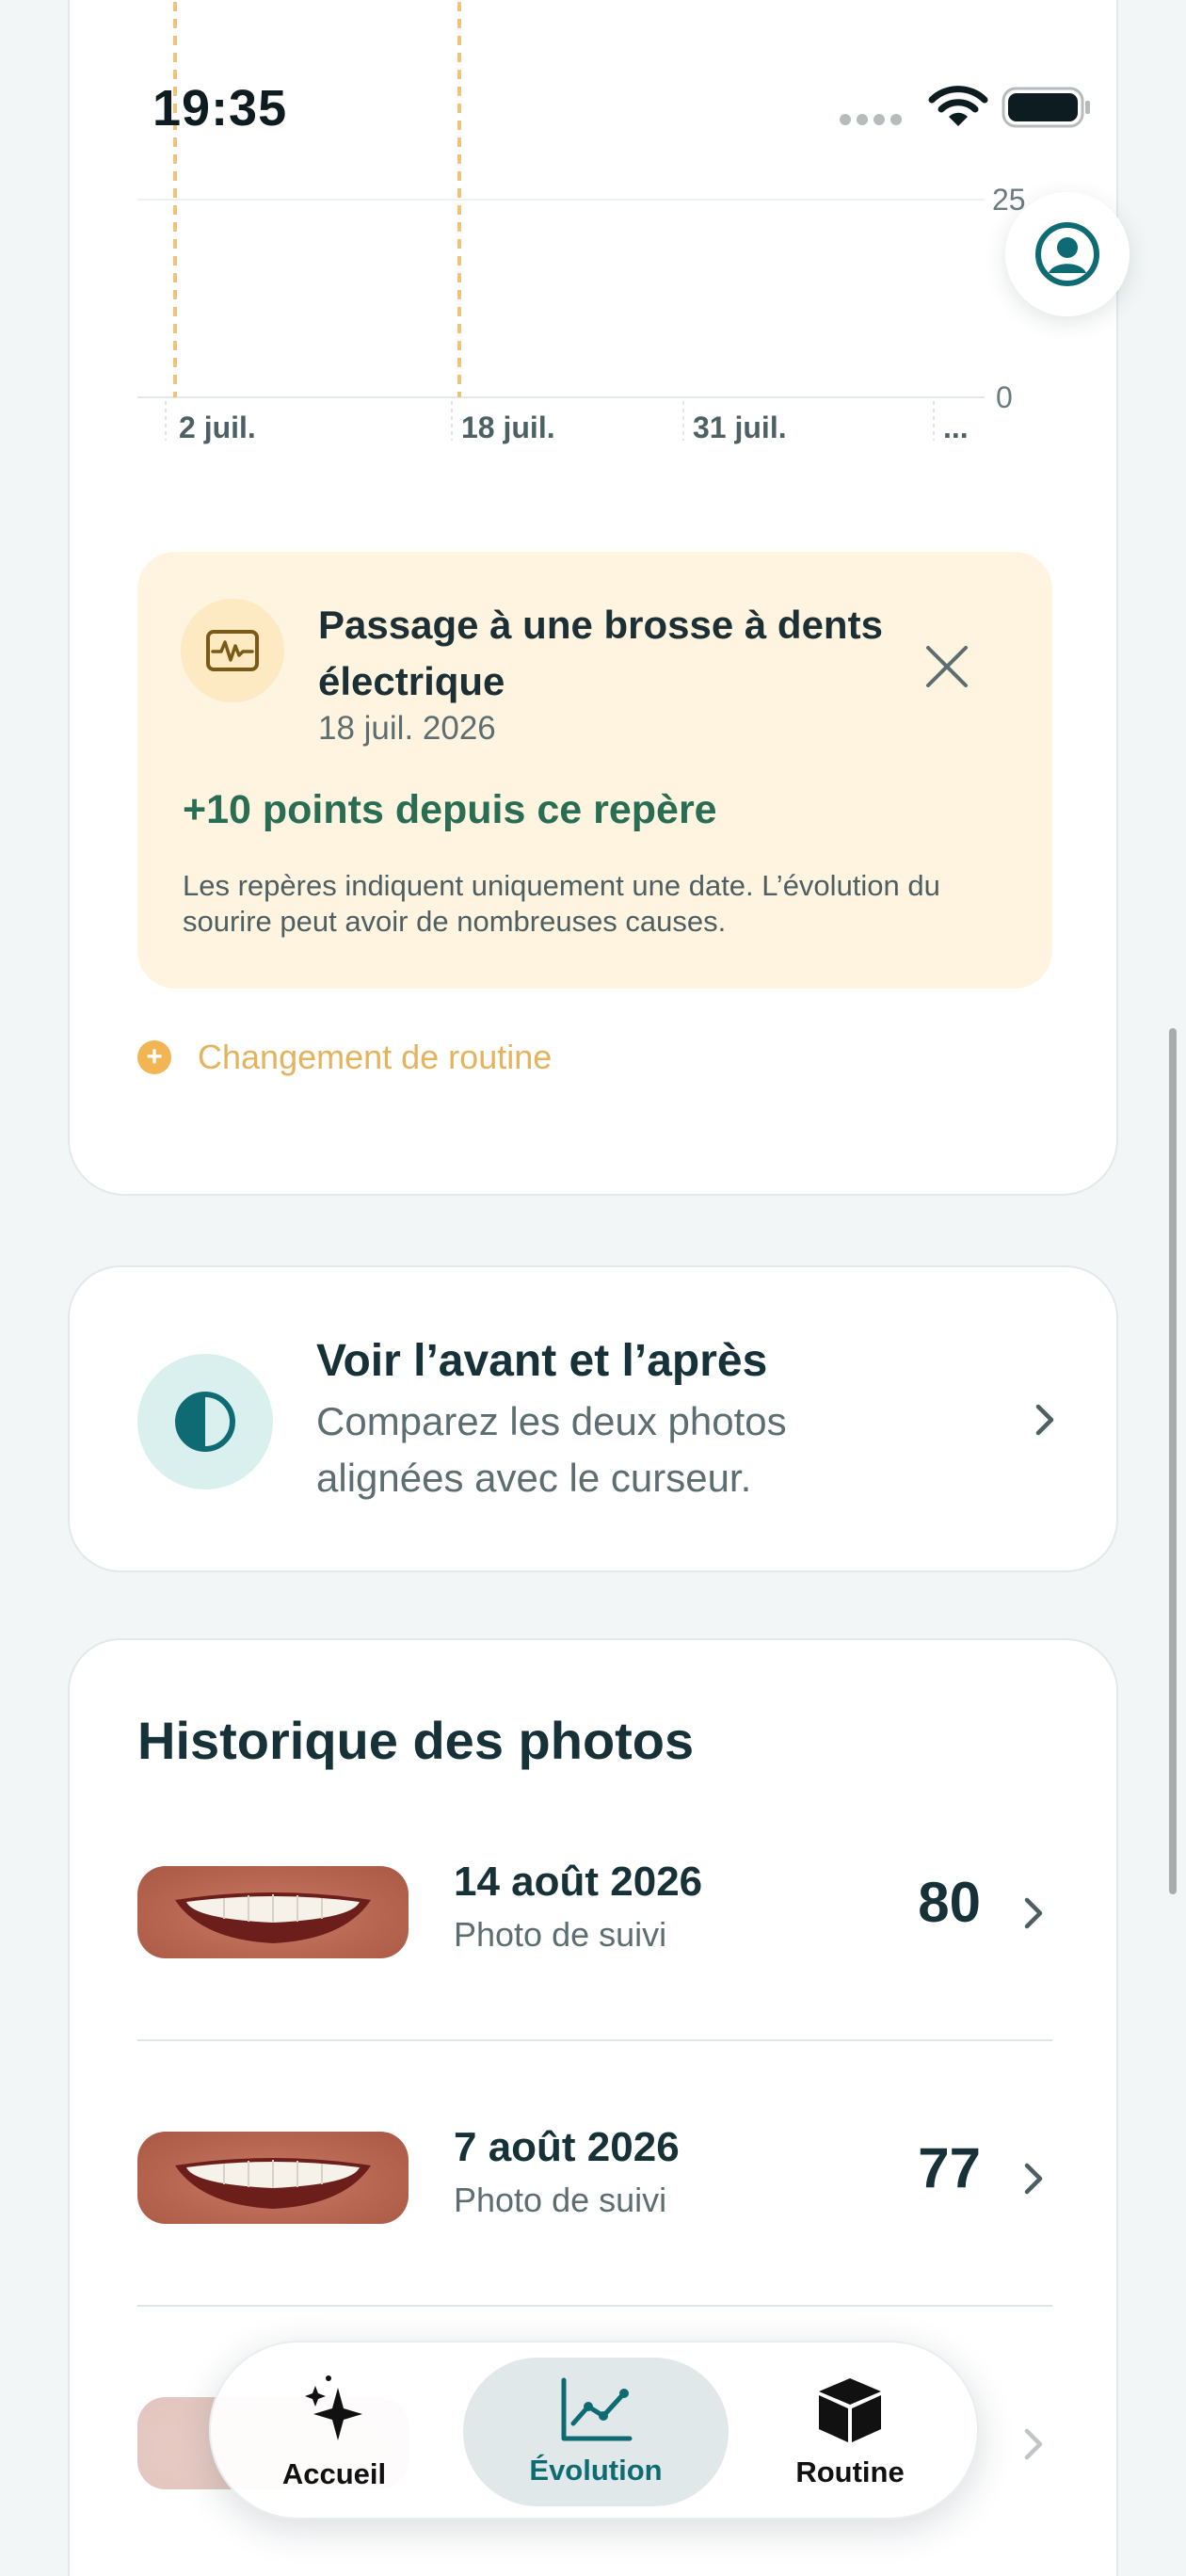 This screenshot has width=1186, height=2576. I want to click on milestone-points-delta: +10 points depuis ce repère, so click(450, 809).